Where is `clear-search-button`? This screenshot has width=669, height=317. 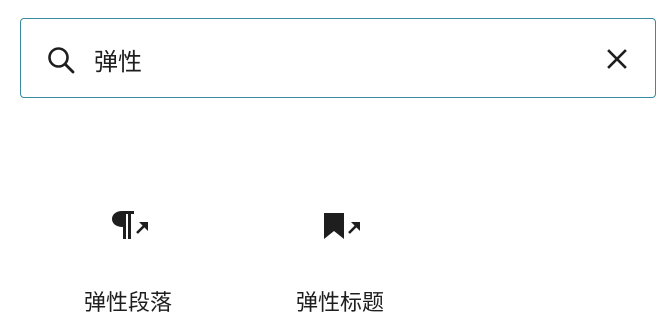
clear-search-button is located at coordinates (617, 59).